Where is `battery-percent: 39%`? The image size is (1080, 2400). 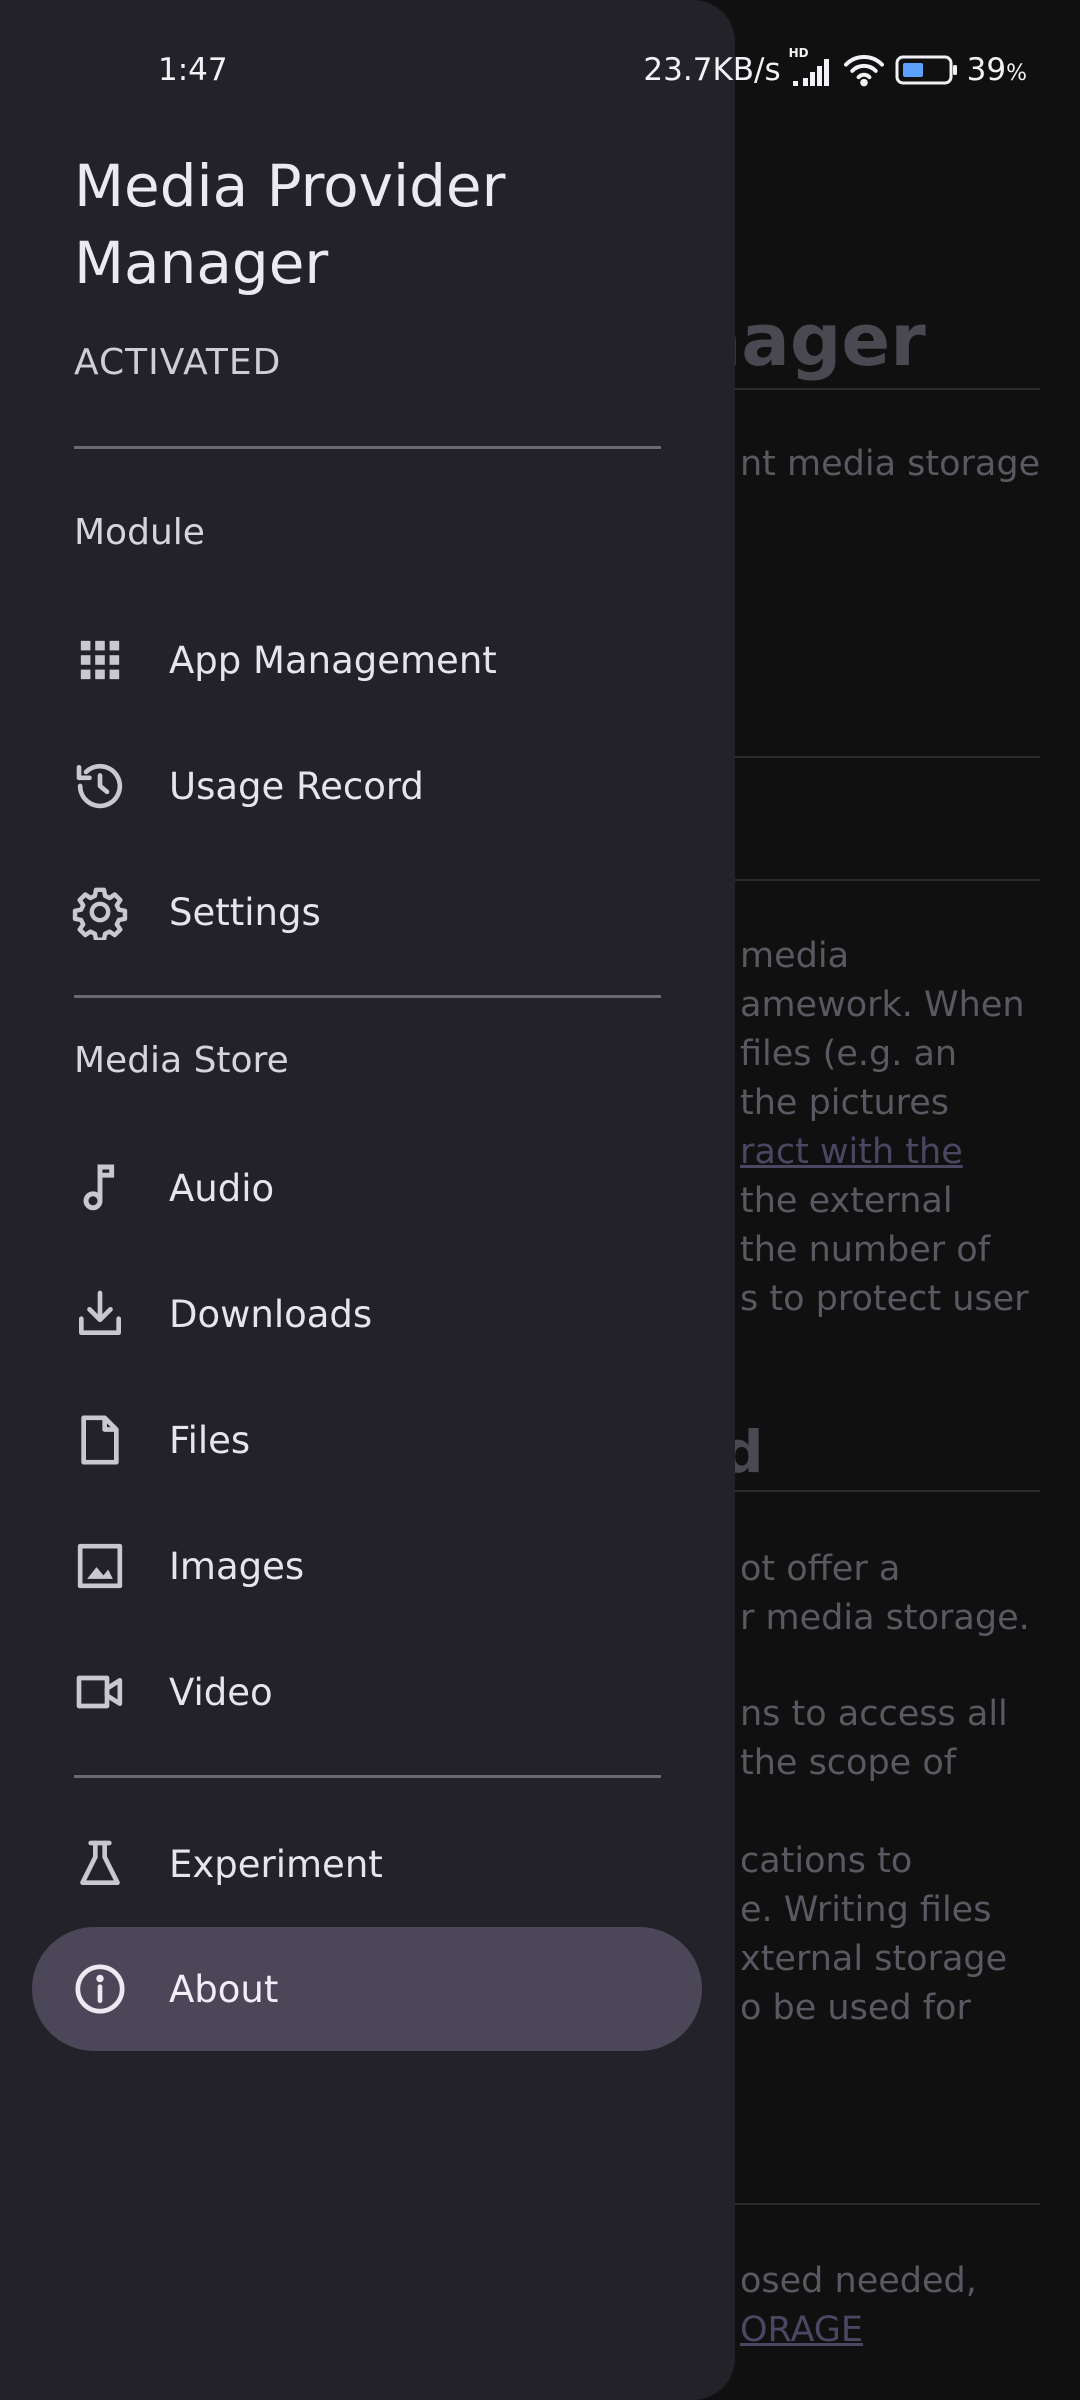 battery-percent: 39% is located at coordinates (996, 70).